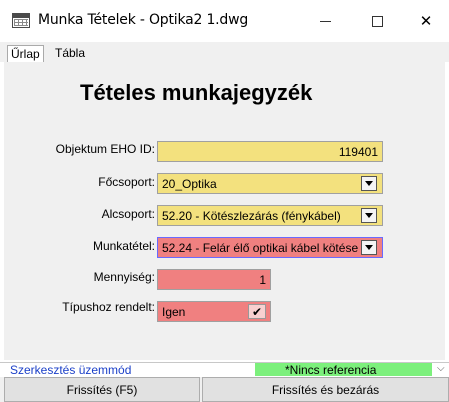  I want to click on tab-strip: Űrlap Tábla, so click(224, 52).